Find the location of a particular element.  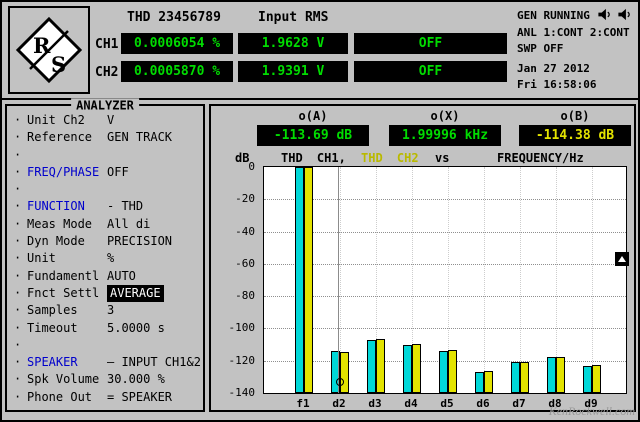

x-tick-d3: d3 is located at coordinates (375, 403).